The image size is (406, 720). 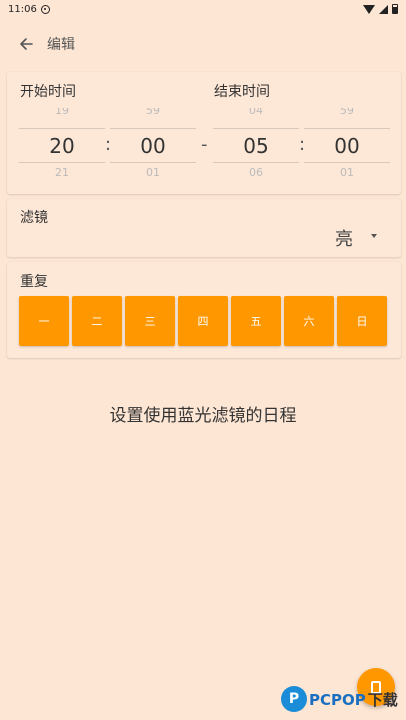 I want to click on end-hour-prev: 04, so click(x=256, y=112).